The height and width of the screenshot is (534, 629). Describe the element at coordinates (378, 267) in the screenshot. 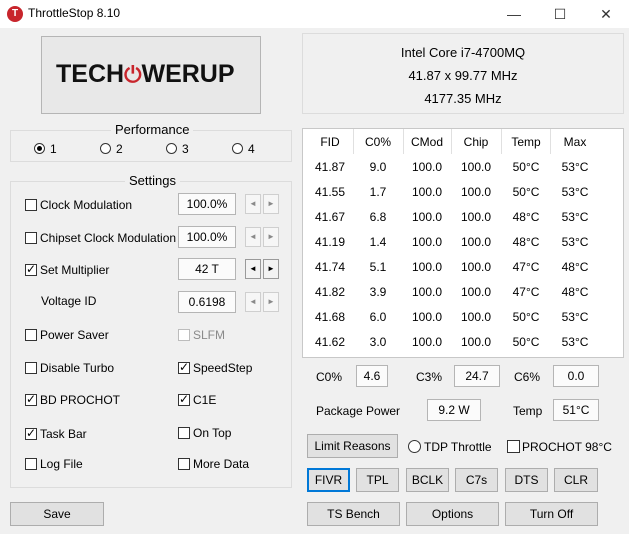

I see `table-cell: 5.1` at that location.